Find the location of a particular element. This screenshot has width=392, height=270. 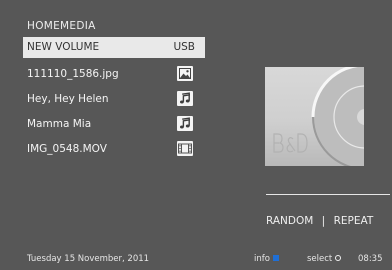

list-item-volume: NEW VOLUME USB is located at coordinates (114, 47).